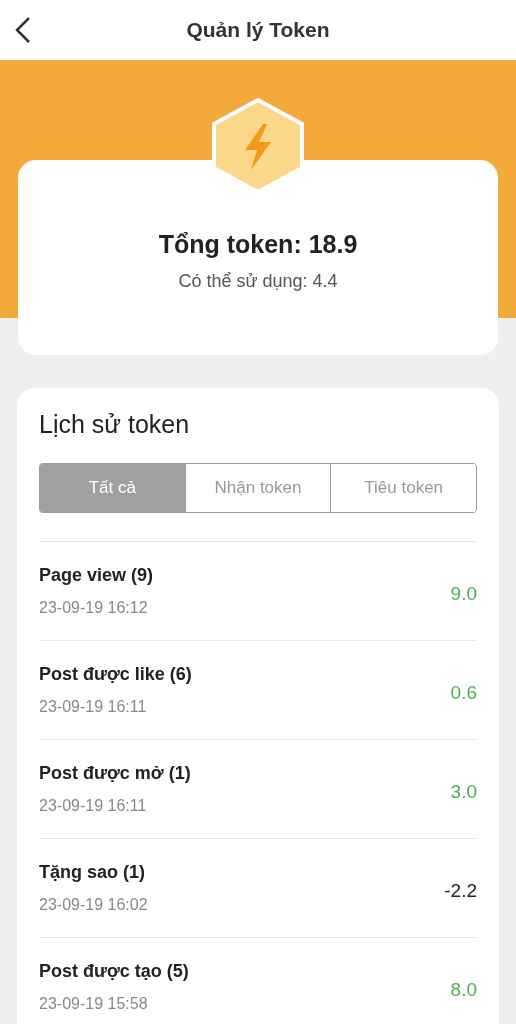 Image resolution: width=516 pixels, height=1024 pixels. What do you see at coordinates (460, 891) in the screenshot?
I see `transaction-amount: -2.2` at bounding box center [460, 891].